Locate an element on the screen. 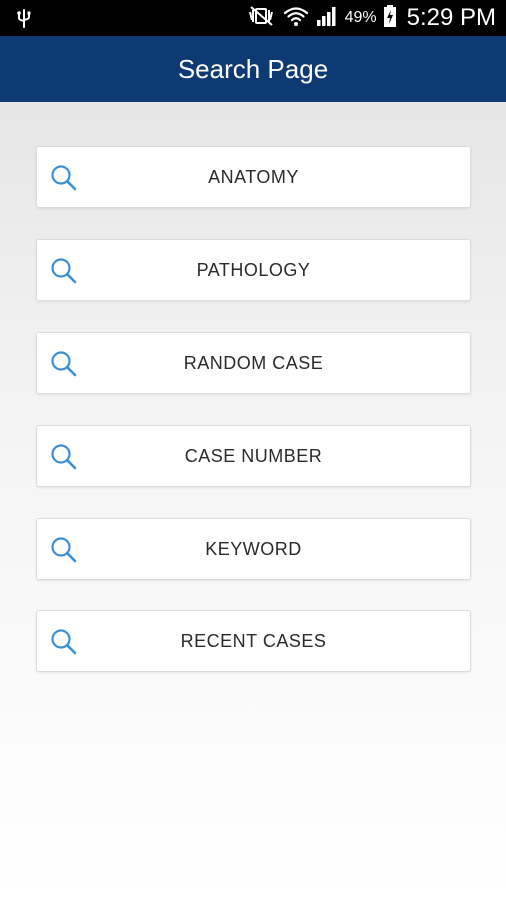 The image size is (506, 900). page-title: Search Page is located at coordinates (253, 68).